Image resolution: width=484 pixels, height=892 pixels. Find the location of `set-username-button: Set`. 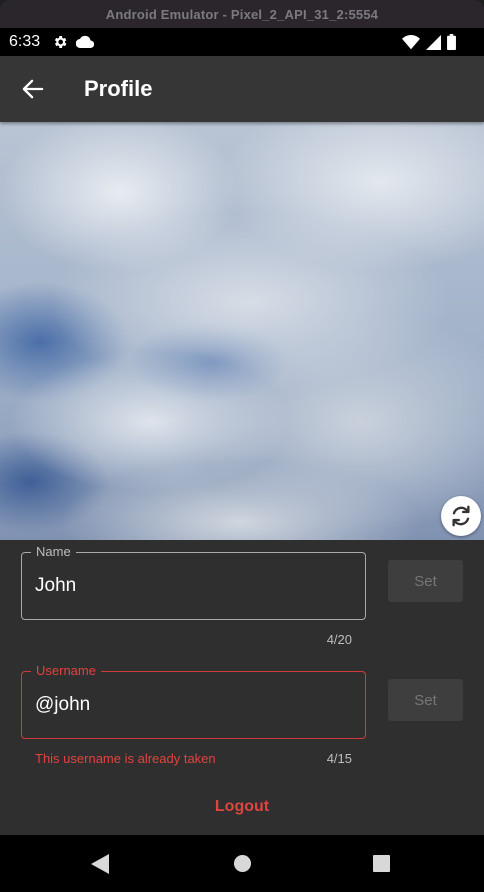

set-username-button: Set is located at coordinates (425, 700).